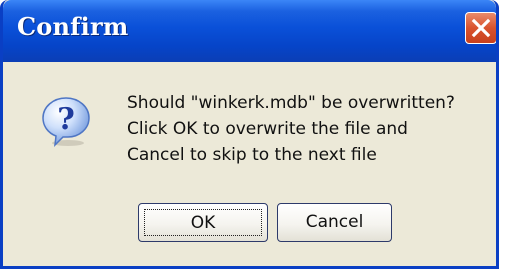 The width and height of the screenshot is (505, 275). What do you see at coordinates (267, 129) in the screenshot?
I see `message-line-2: Click OK to overwrite the file and` at bounding box center [267, 129].